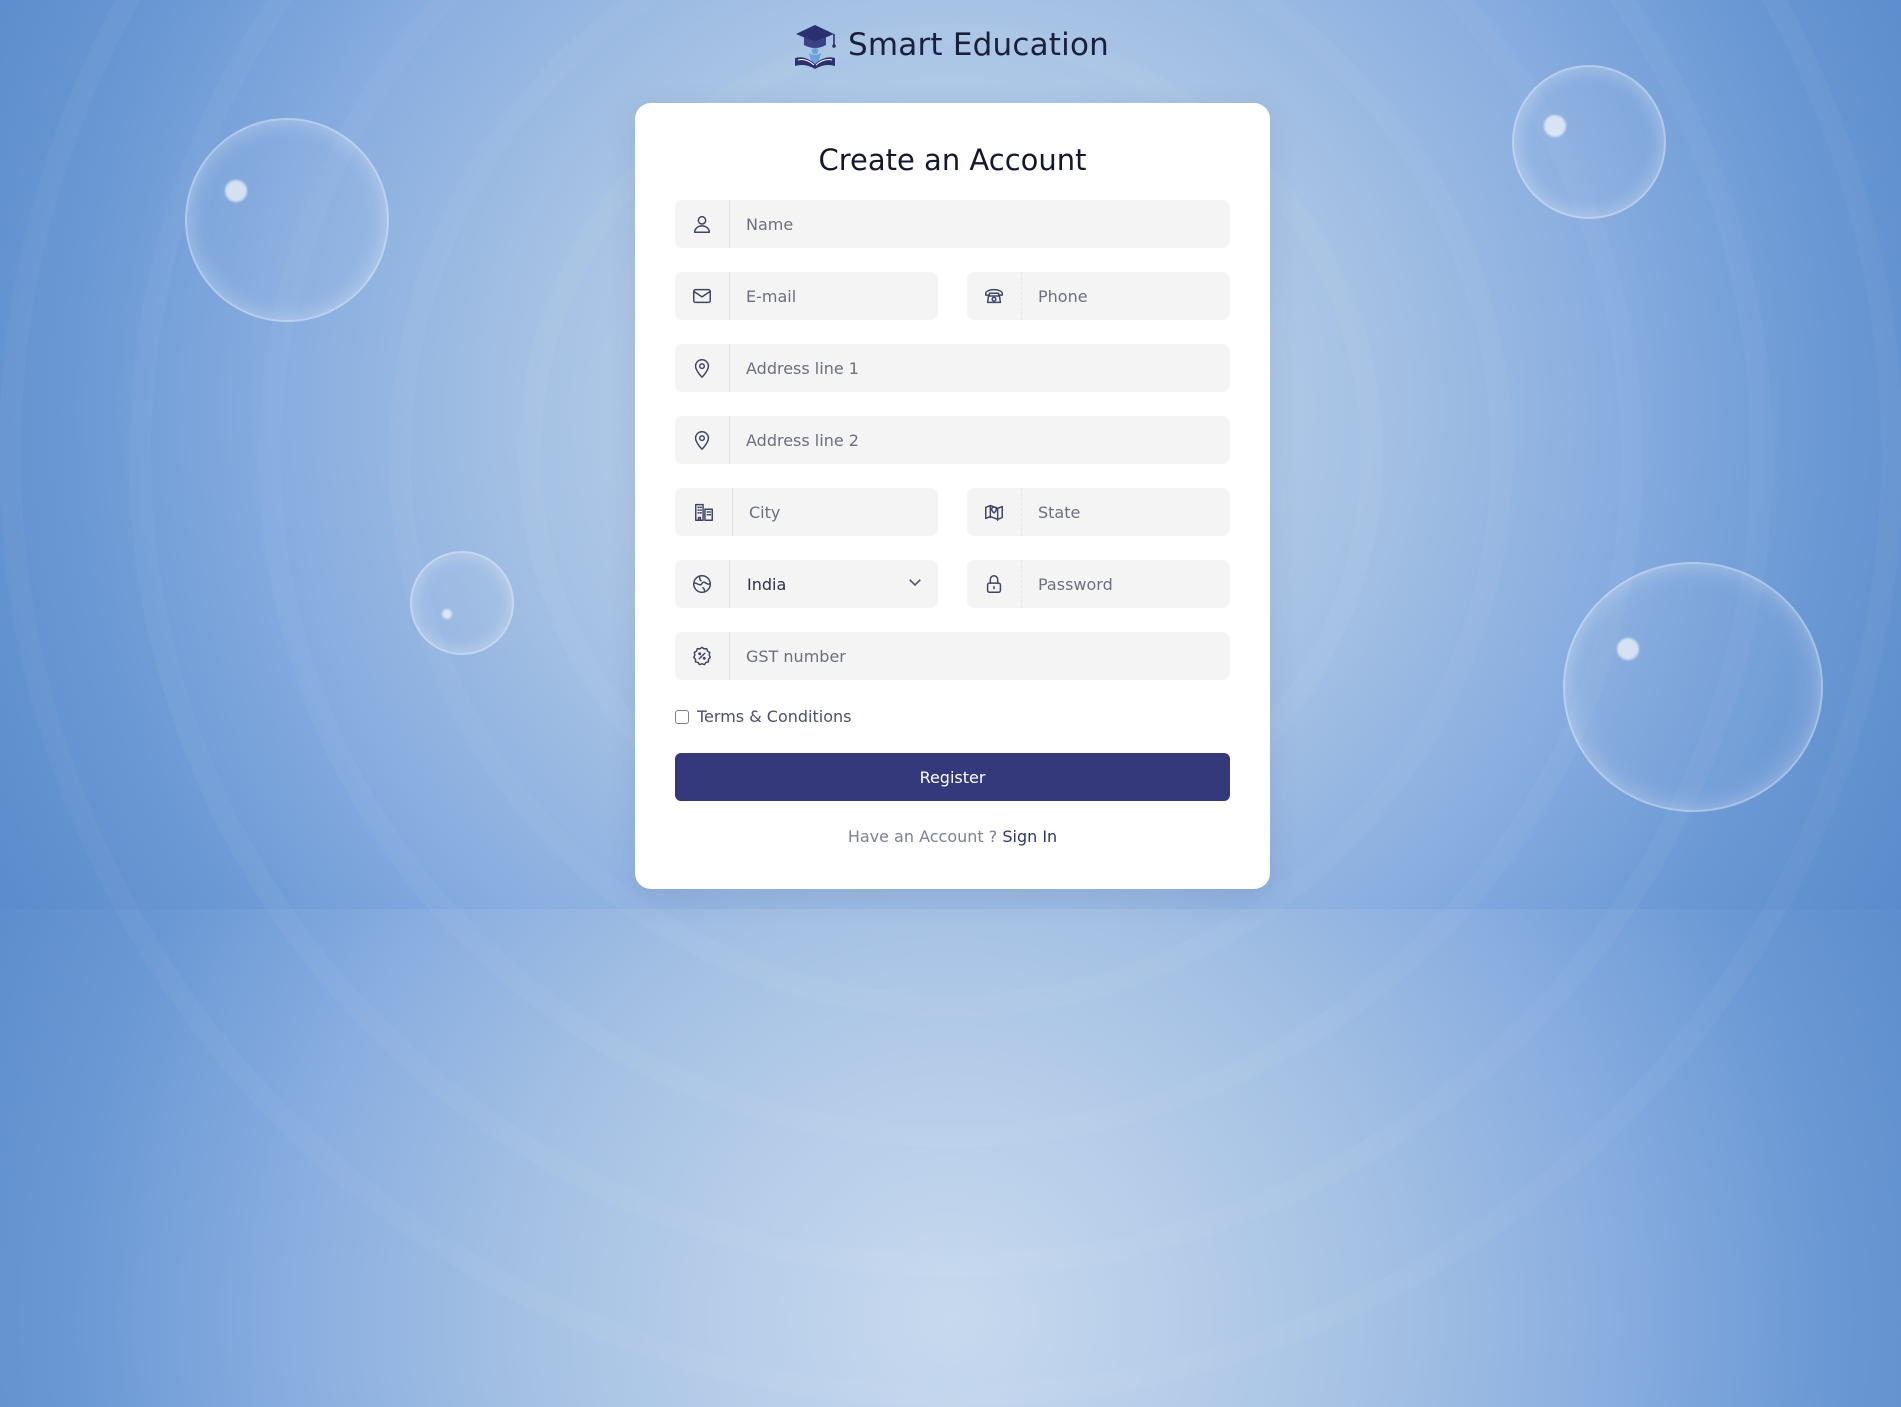 This screenshot has height=1407, width=1901. I want to click on address-line-2-field, so click(952, 440).